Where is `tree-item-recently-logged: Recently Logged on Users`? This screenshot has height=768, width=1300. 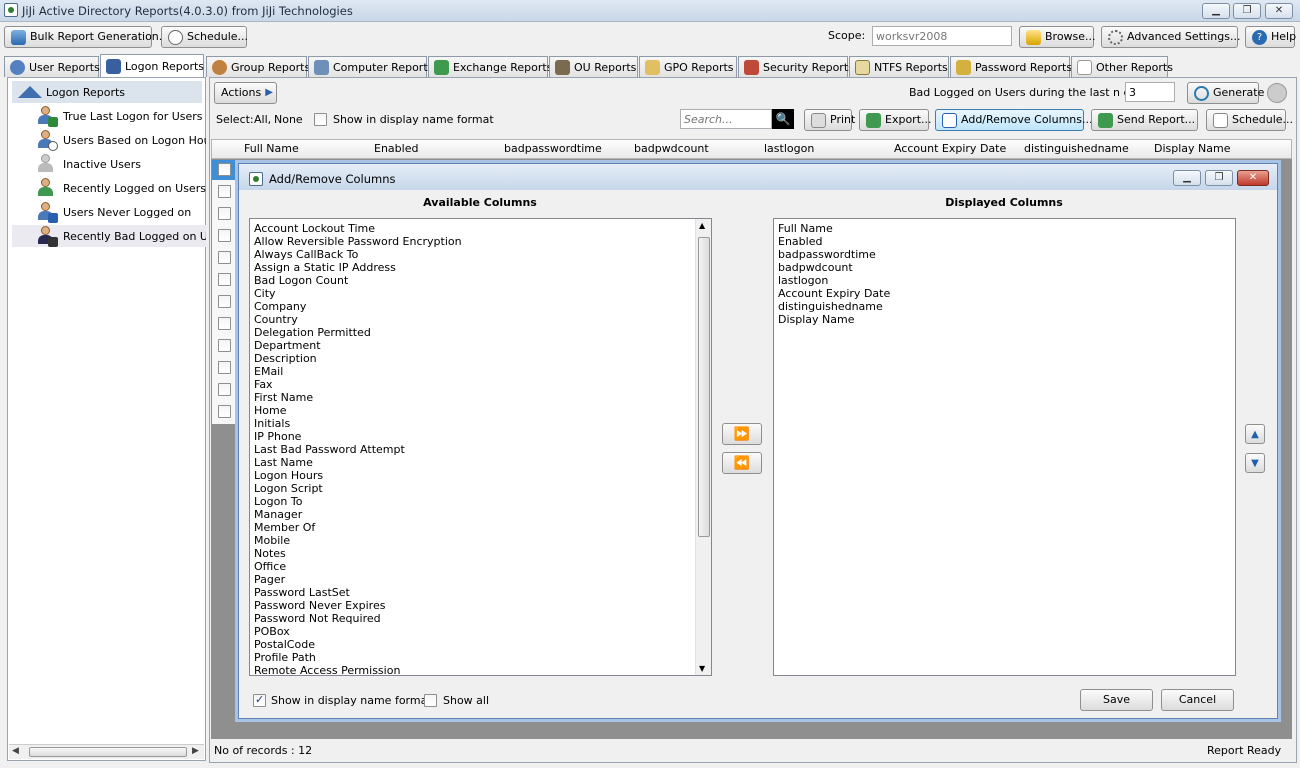 tree-item-recently-logged: Recently Logged on Users is located at coordinates (120, 188).